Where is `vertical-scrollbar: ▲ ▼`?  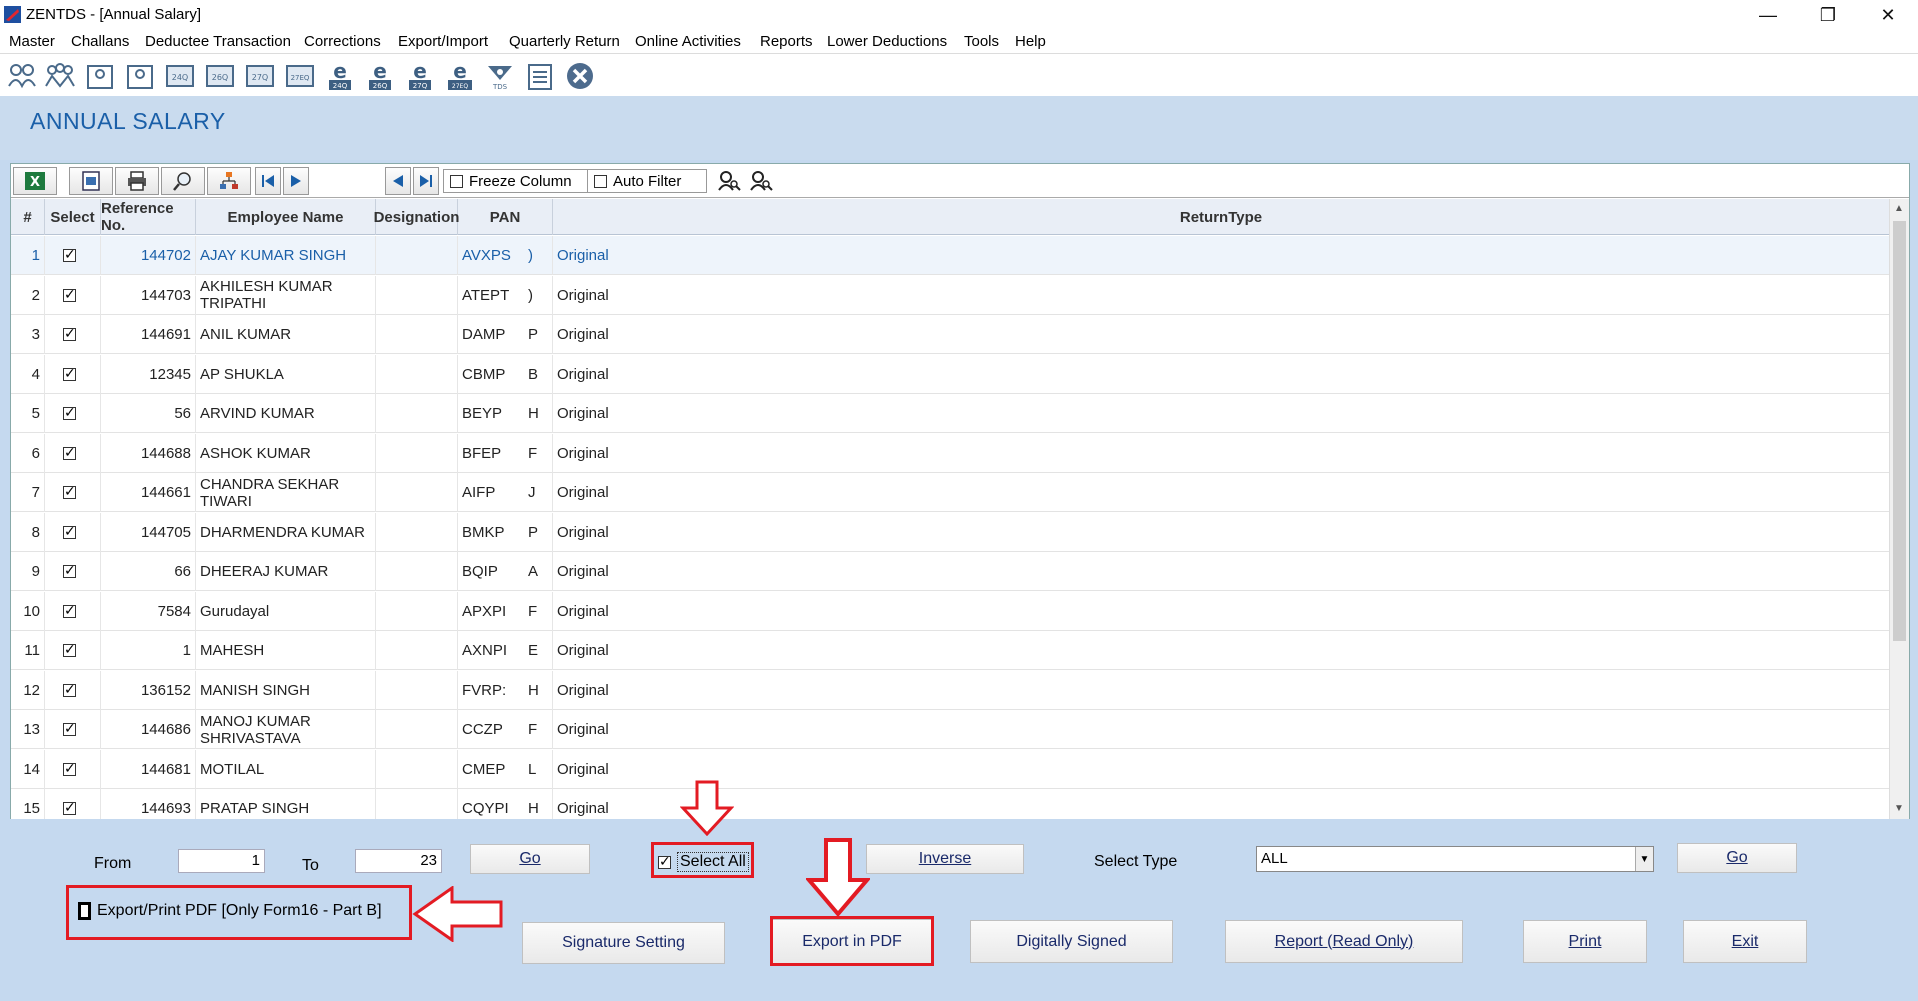
vertical-scrollbar: ▲ ▼ is located at coordinates (1899, 509).